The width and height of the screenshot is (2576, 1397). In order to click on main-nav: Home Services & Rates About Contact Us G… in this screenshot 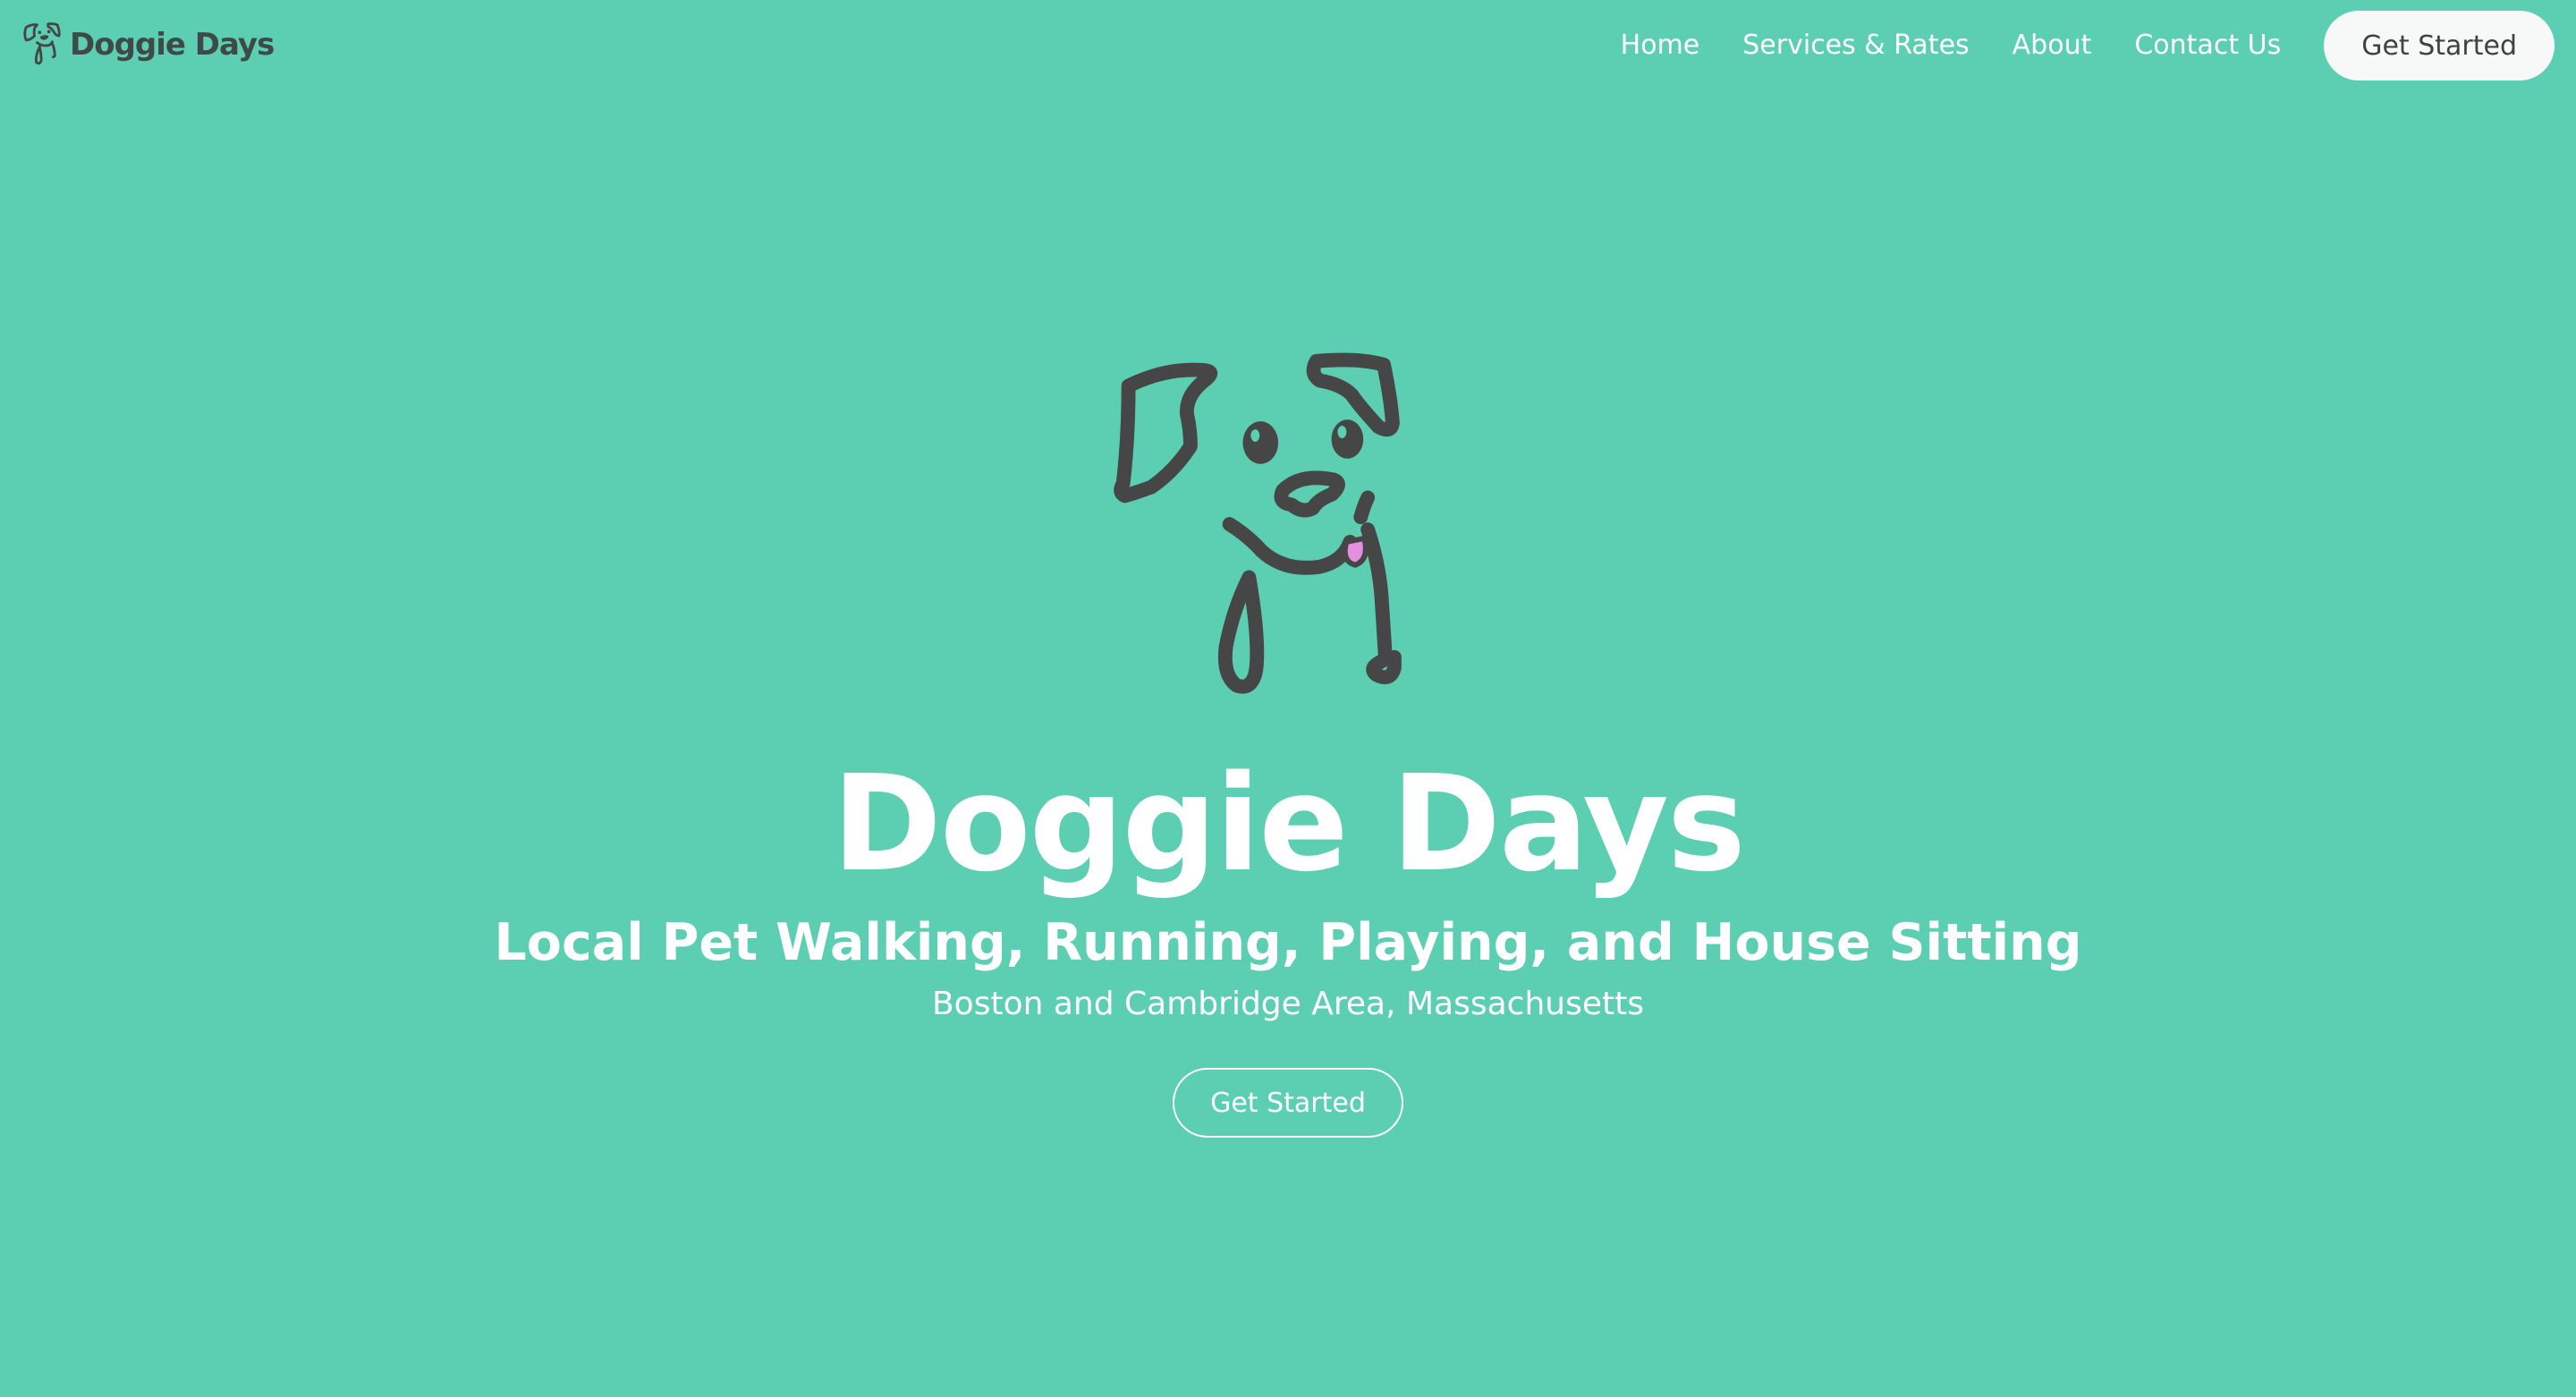, I will do `click(2088, 45)`.